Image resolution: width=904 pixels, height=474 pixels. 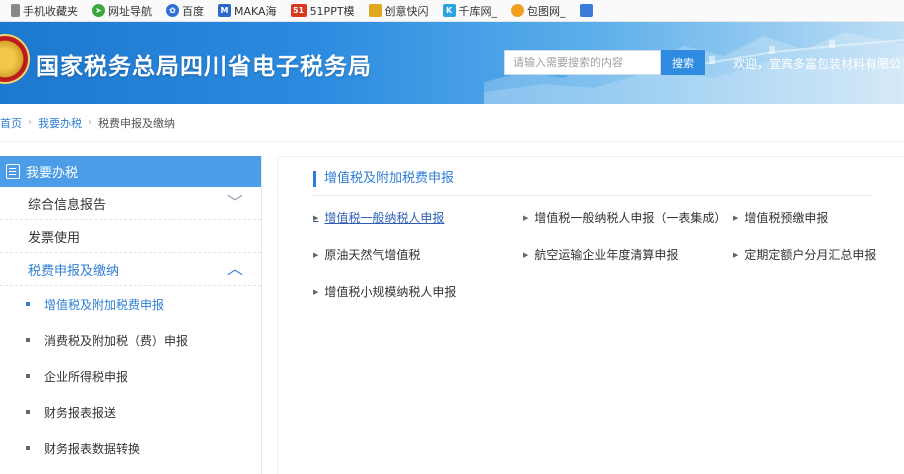 What do you see at coordinates (130, 412) in the screenshot?
I see `sidebar-subitem-financial-report: 财务报表报送` at bounding box center [130, 412].